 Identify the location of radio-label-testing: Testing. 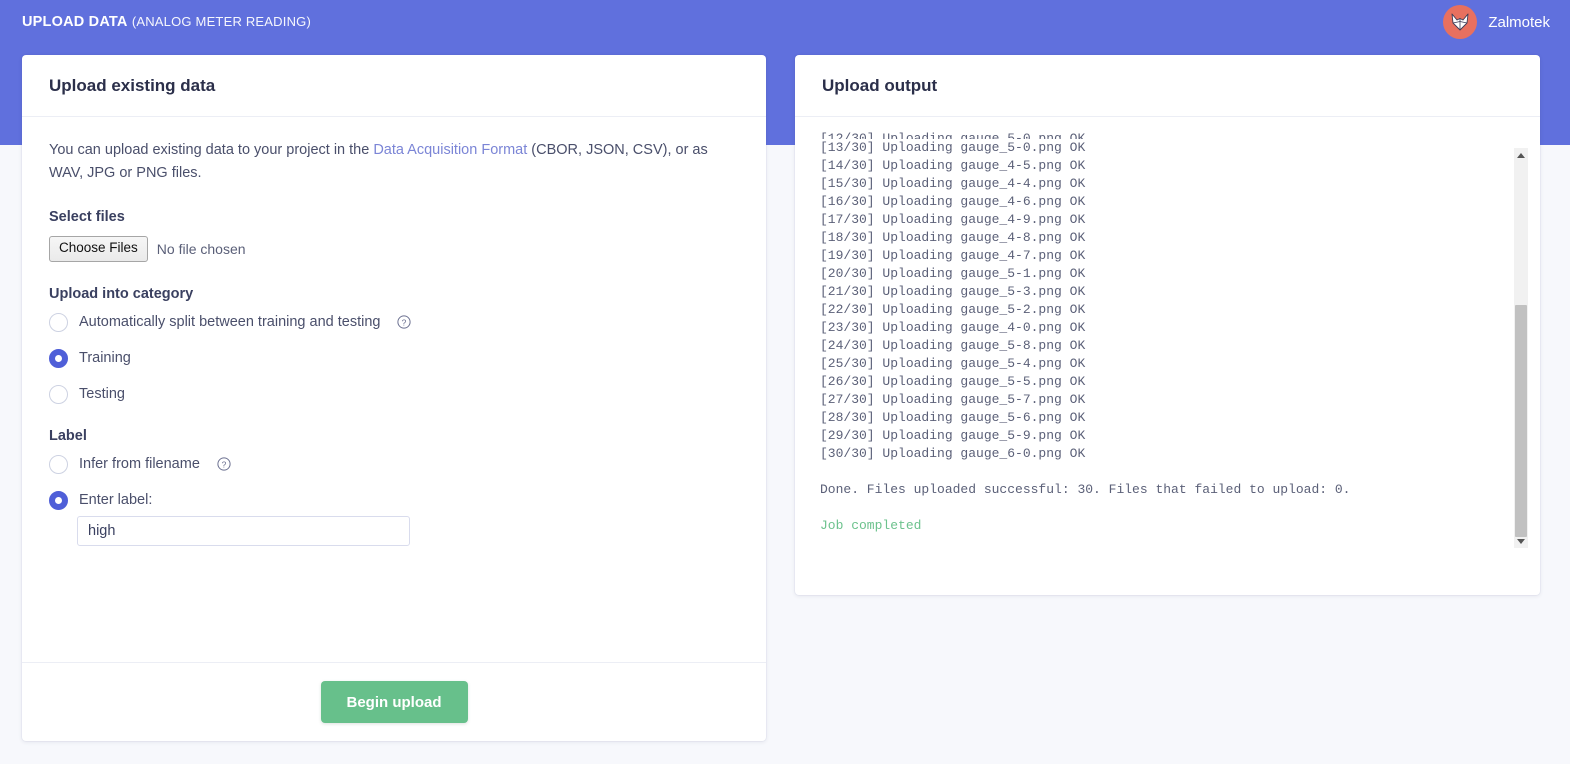
(102, 394).